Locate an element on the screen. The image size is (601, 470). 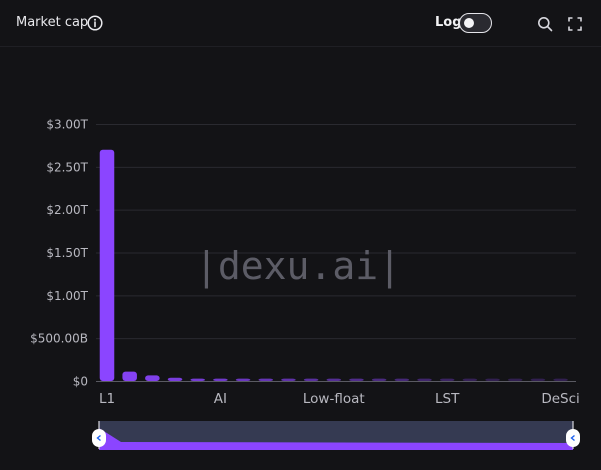
y-tick-label: $2.50T is located at coordinates (67, 167).